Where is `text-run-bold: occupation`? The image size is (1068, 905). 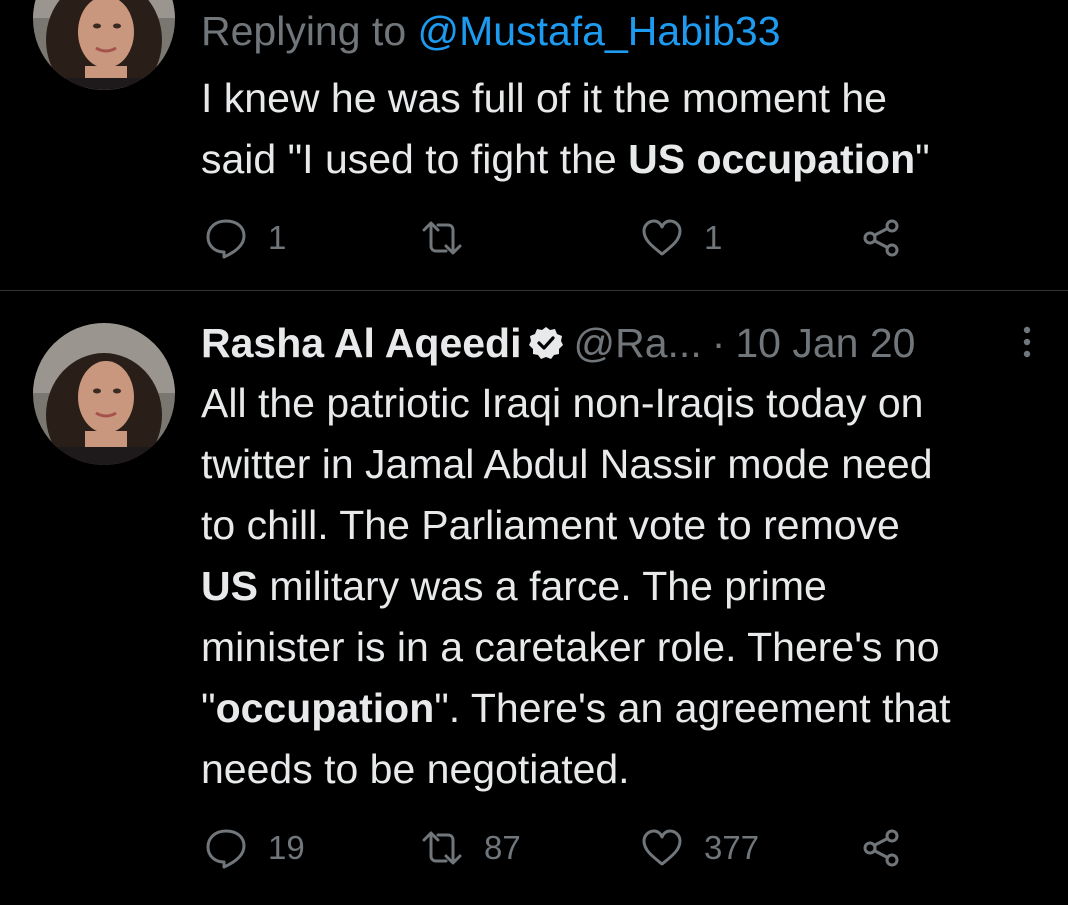
text-run-bold: occupation is located at coordinates (325, 708).